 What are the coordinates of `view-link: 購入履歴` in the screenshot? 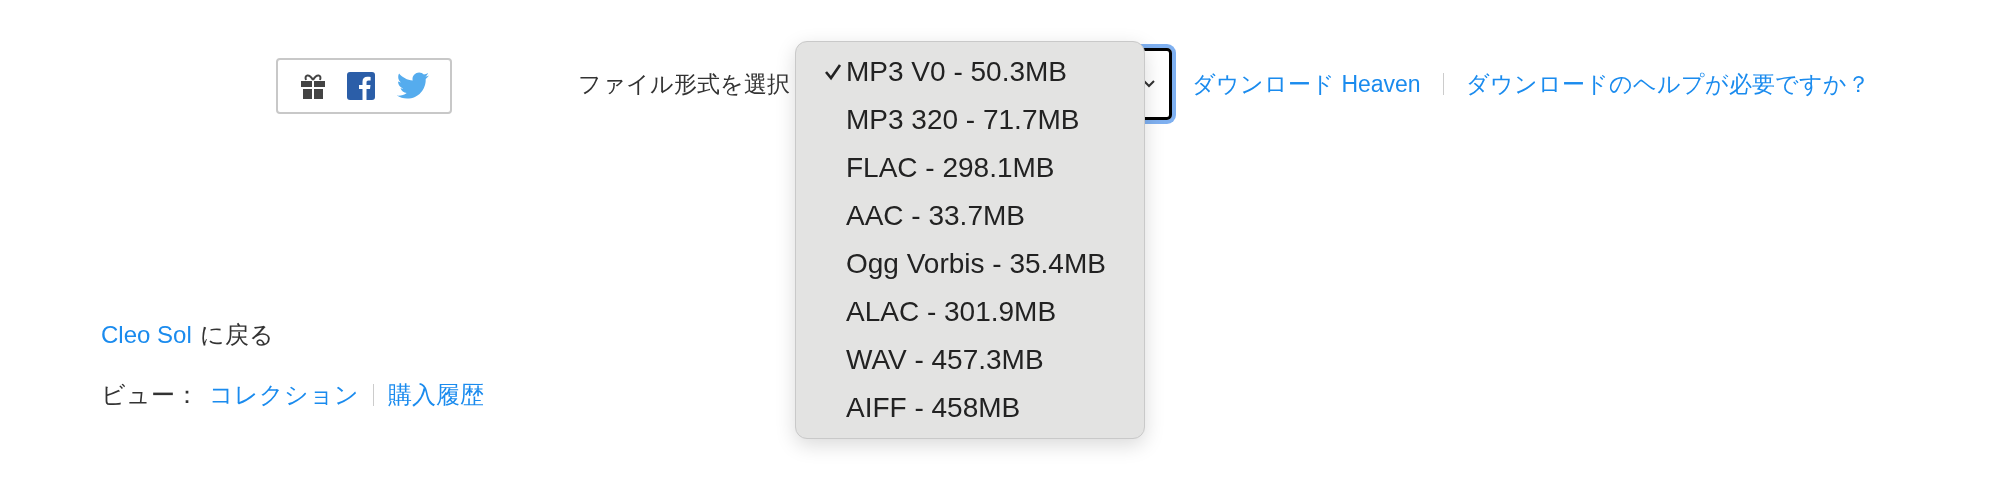 It's located at (436, 395).